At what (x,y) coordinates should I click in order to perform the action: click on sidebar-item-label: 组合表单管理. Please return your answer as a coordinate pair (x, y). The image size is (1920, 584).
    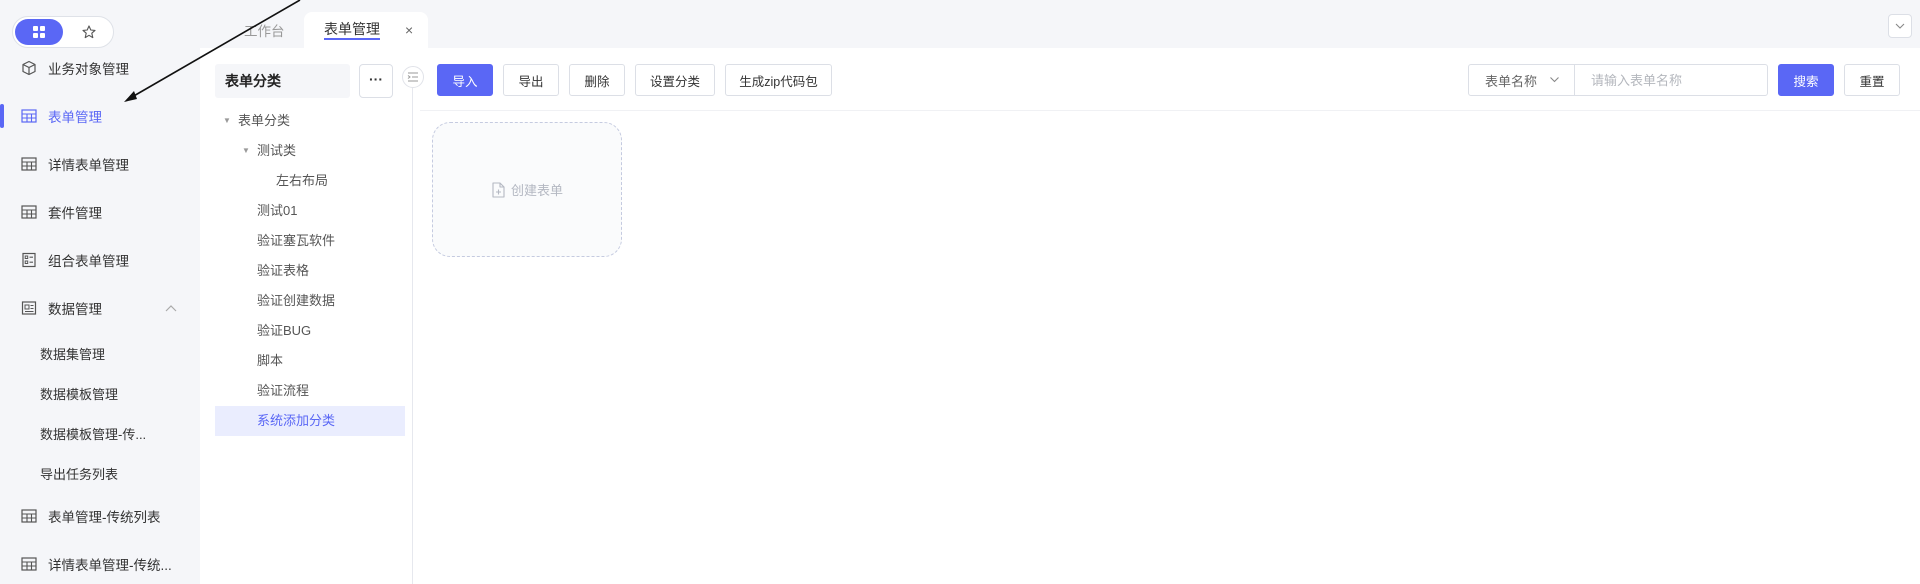
    Looking at the image, I should click on (88, 261).